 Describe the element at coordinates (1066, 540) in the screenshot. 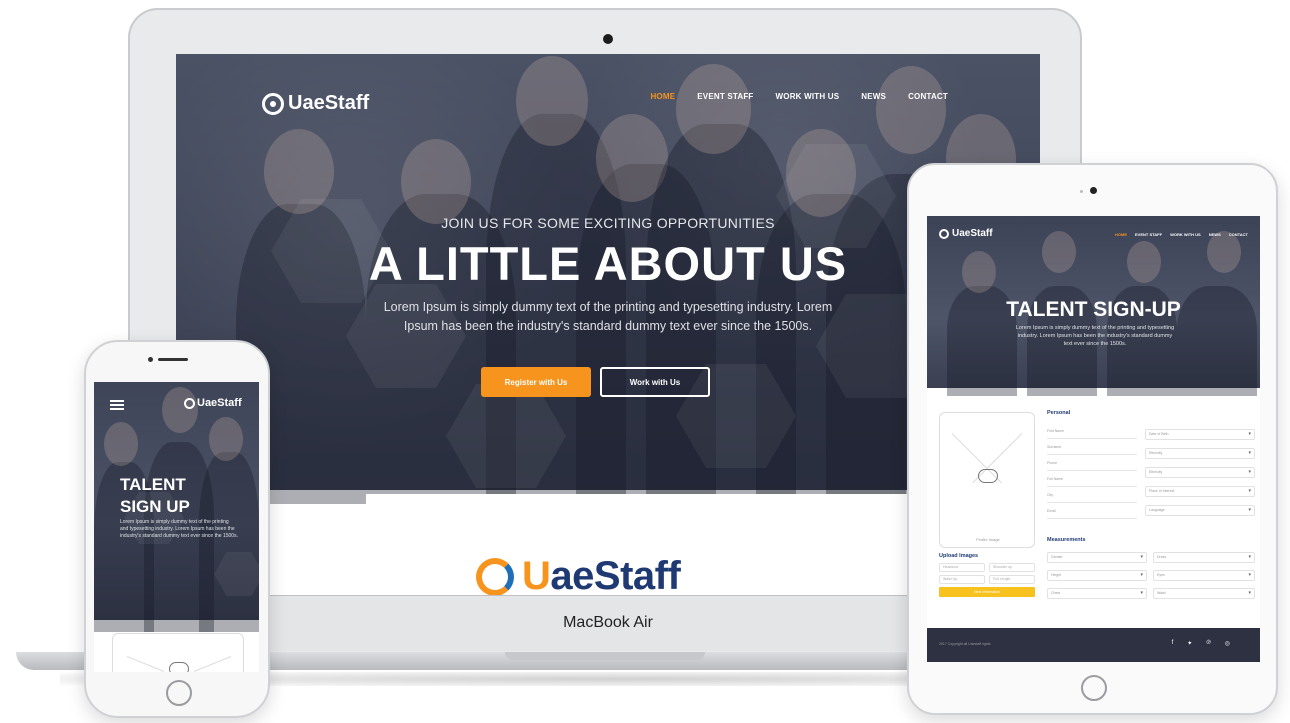

I see `measurements-heading: Measurements` at that location.